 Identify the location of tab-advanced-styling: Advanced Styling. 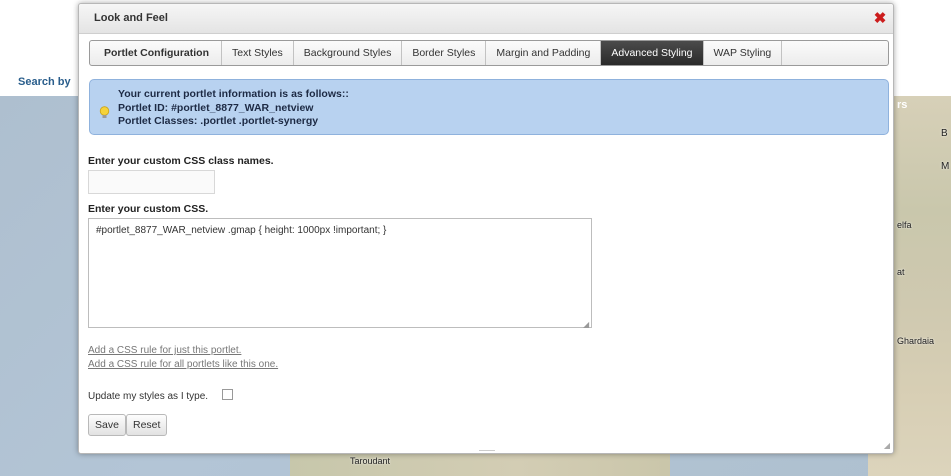
(652, 53).